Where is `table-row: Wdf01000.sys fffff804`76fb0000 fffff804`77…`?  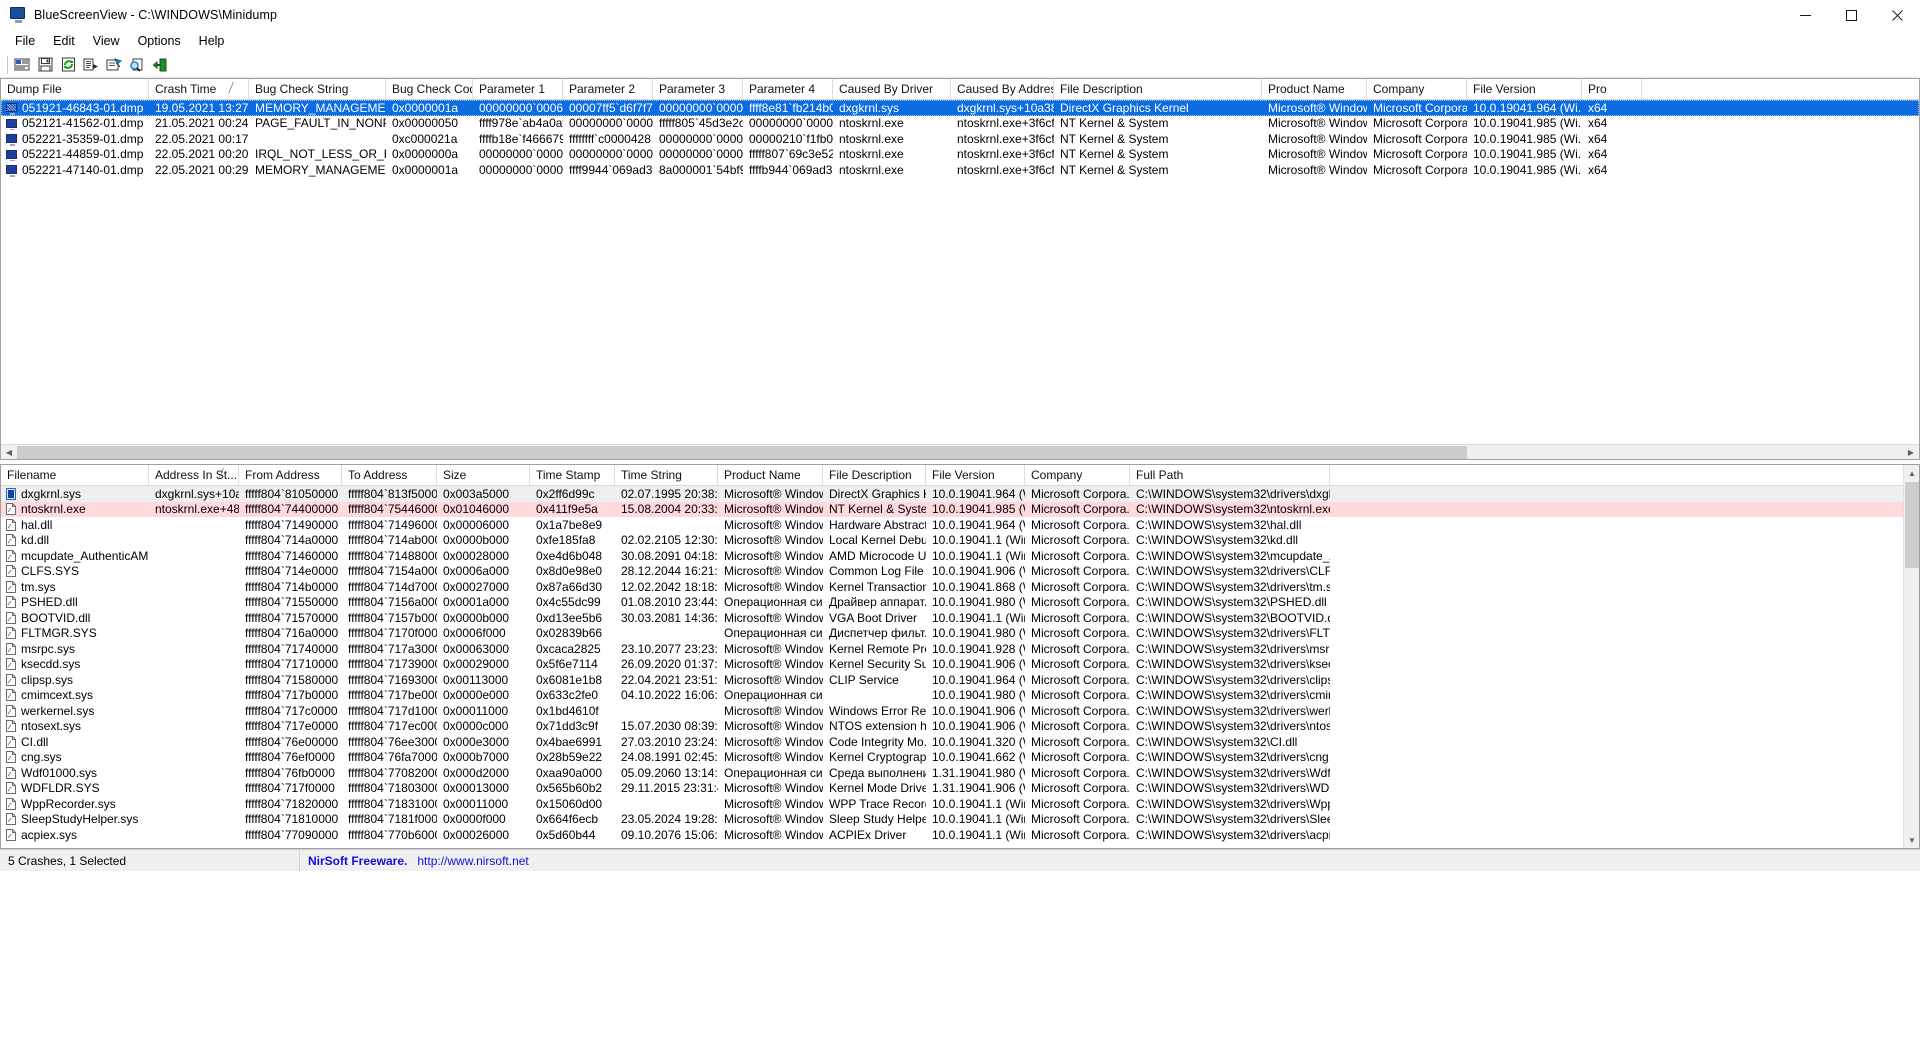
table-row: Wdf01000.sys fffff804`76fb0000 fffff804`77… is located at coordinates (960, 773).